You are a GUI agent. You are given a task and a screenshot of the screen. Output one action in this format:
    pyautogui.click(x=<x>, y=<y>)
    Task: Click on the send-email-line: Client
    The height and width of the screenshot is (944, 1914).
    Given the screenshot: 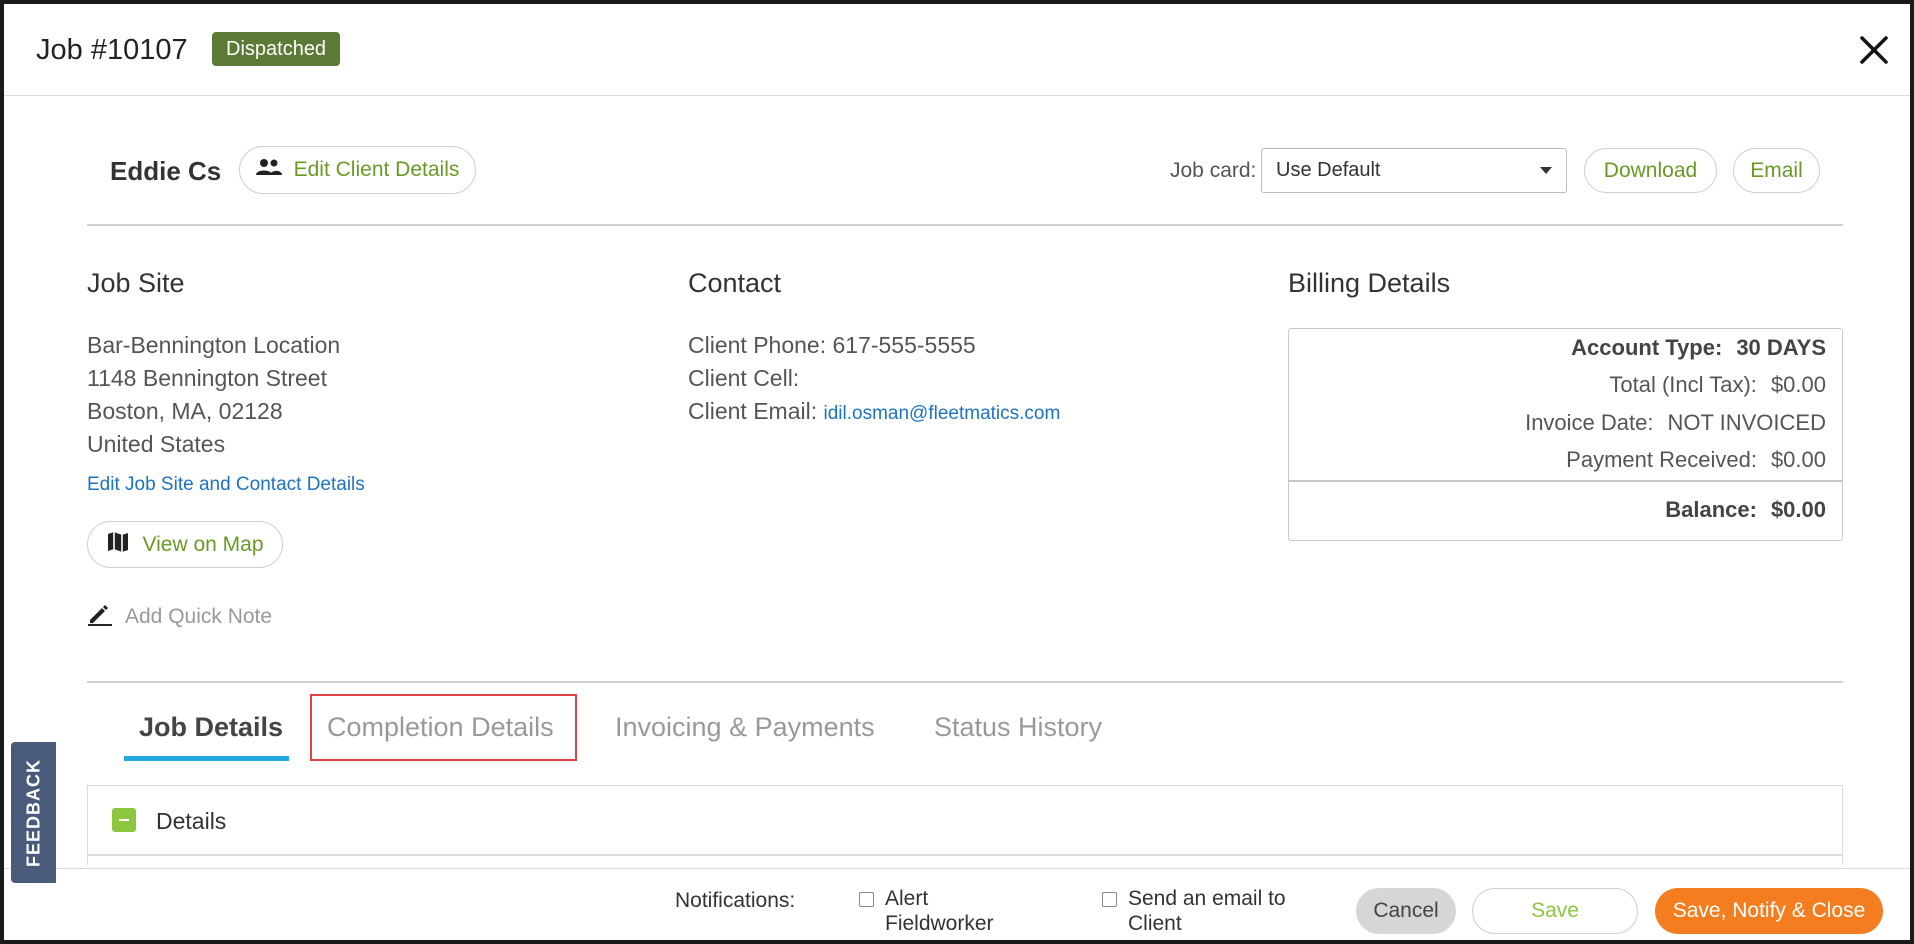 What is the action you would take?
    pyautogui.click(x=1155, y=923)
    